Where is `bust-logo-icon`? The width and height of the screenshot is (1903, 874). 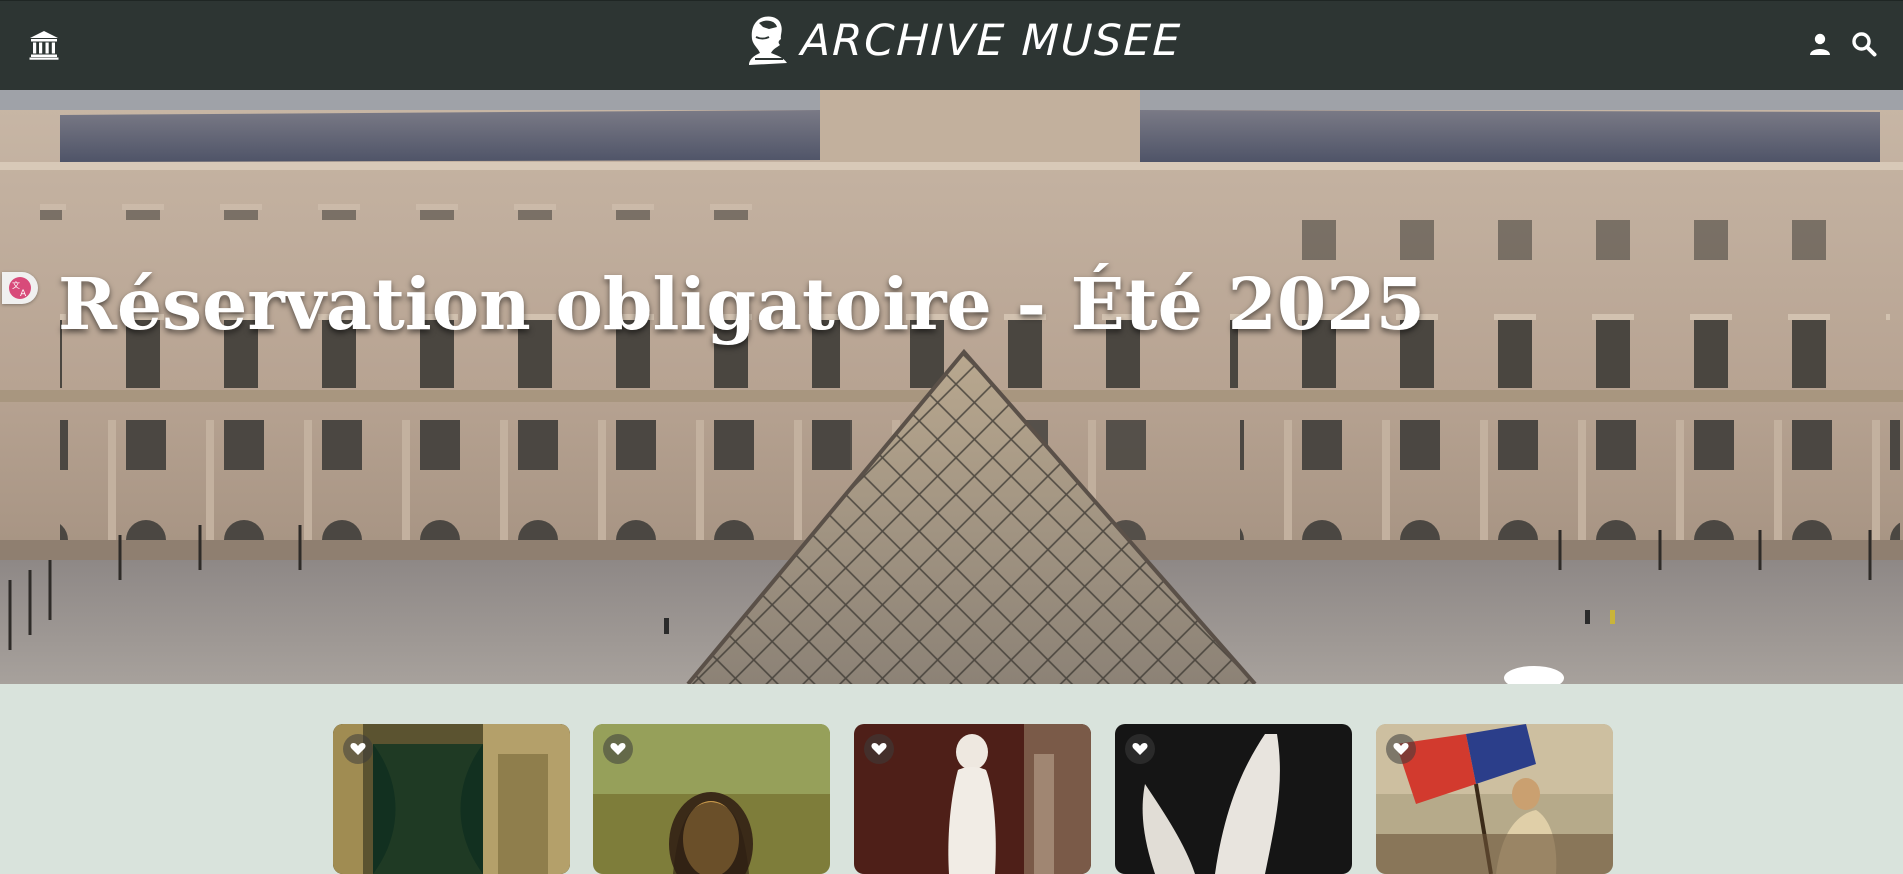 bust-logo-icon is located at coordinates (768, 40).